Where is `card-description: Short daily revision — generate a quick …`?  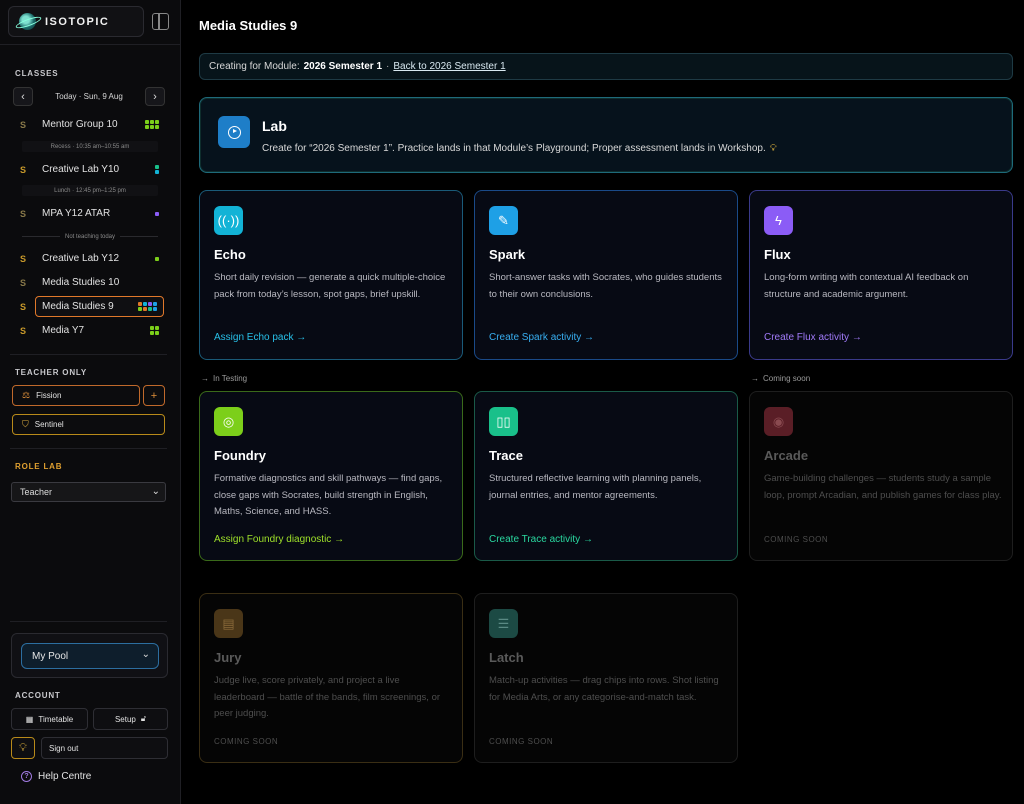
card-description: Short daily revision — generate a quick … is located at coordinates (330, 286).